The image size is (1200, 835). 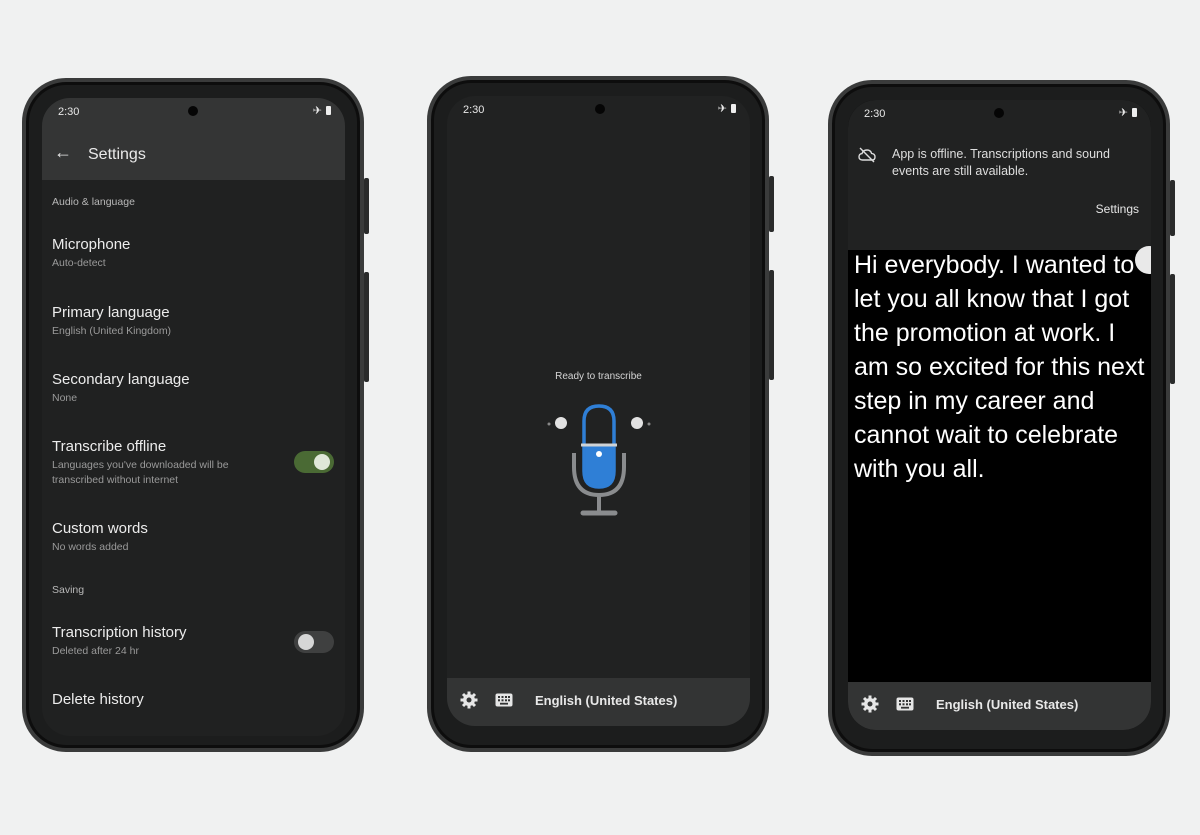 I want to click on ready-to-transcribe-label: Ready to transcribe, so click(x=598, y=376).